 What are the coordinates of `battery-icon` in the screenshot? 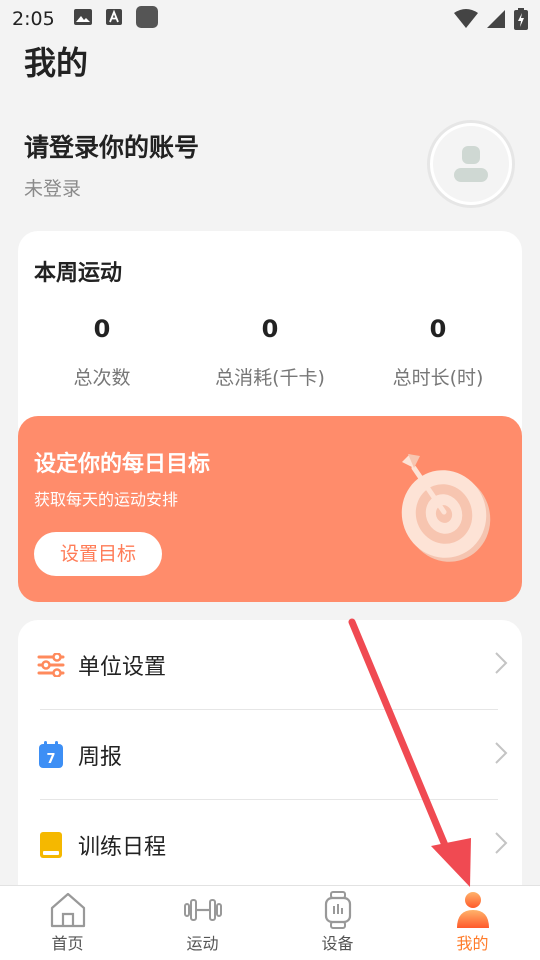 It's located at (521, 21).